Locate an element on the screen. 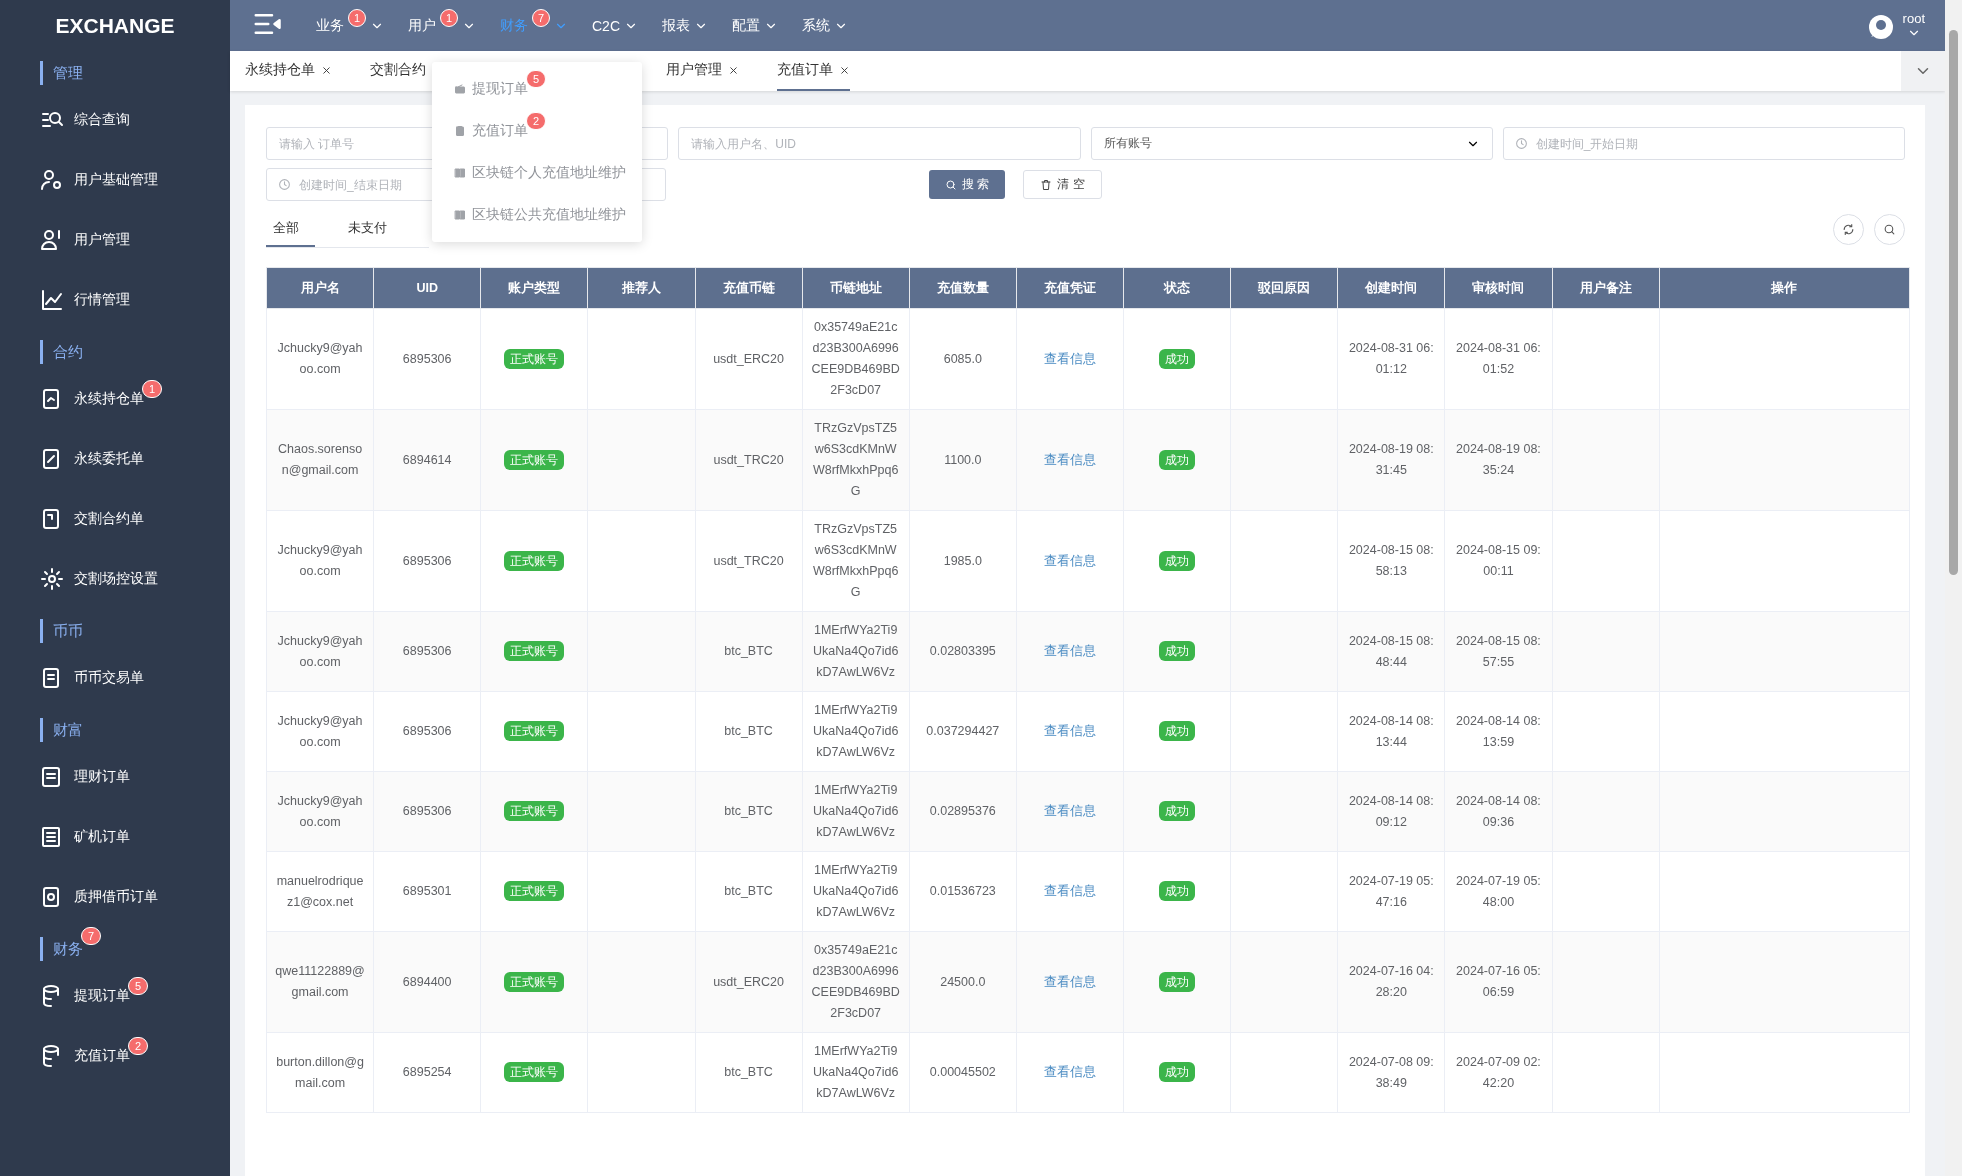 This screenshot has width=1962, height=1176. column-header: 充值币链 is located at coordinates (749, 288).